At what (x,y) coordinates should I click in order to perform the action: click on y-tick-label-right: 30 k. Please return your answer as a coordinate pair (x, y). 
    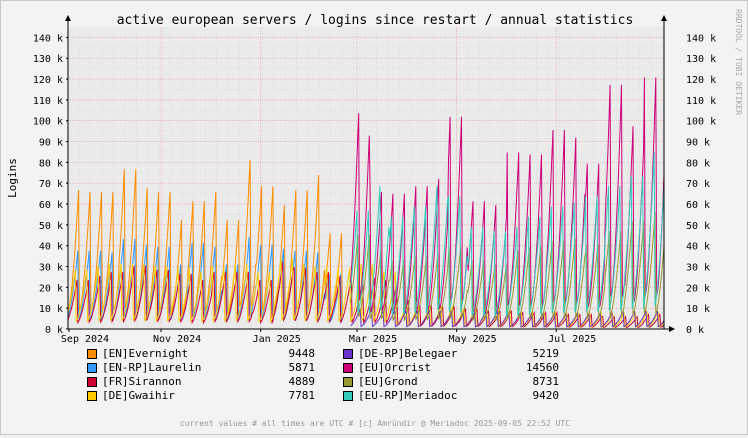
    Looking at the image, I should click on (698, 268).